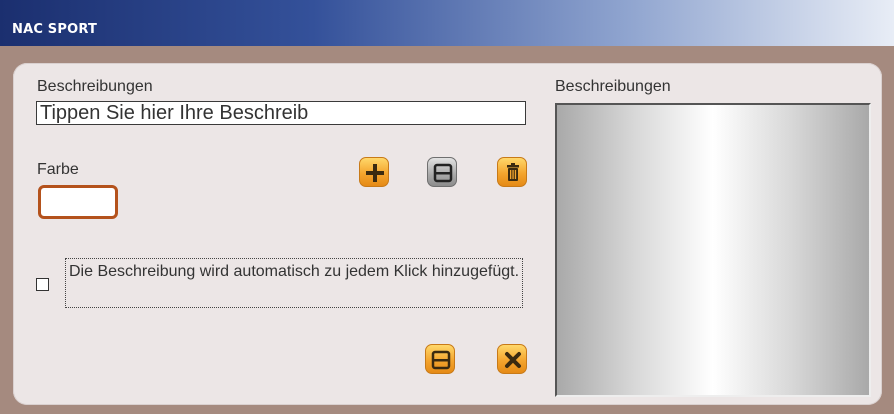  Describe the element at coordinates (613, 86) in the screenshot. I see `descriptions-list-label: Beschreibungen` at that location.